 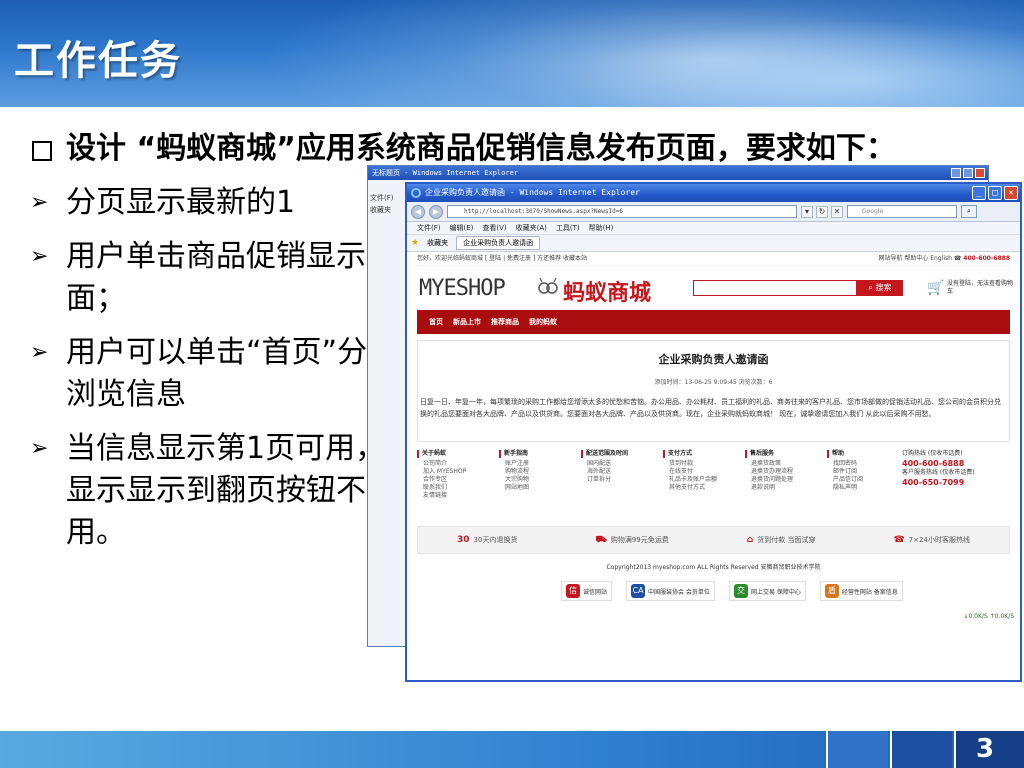 I want to click on article-meta: 添加时间：13-06-25 9:09:45 浏览次数：6, so click(x=713, y=382).